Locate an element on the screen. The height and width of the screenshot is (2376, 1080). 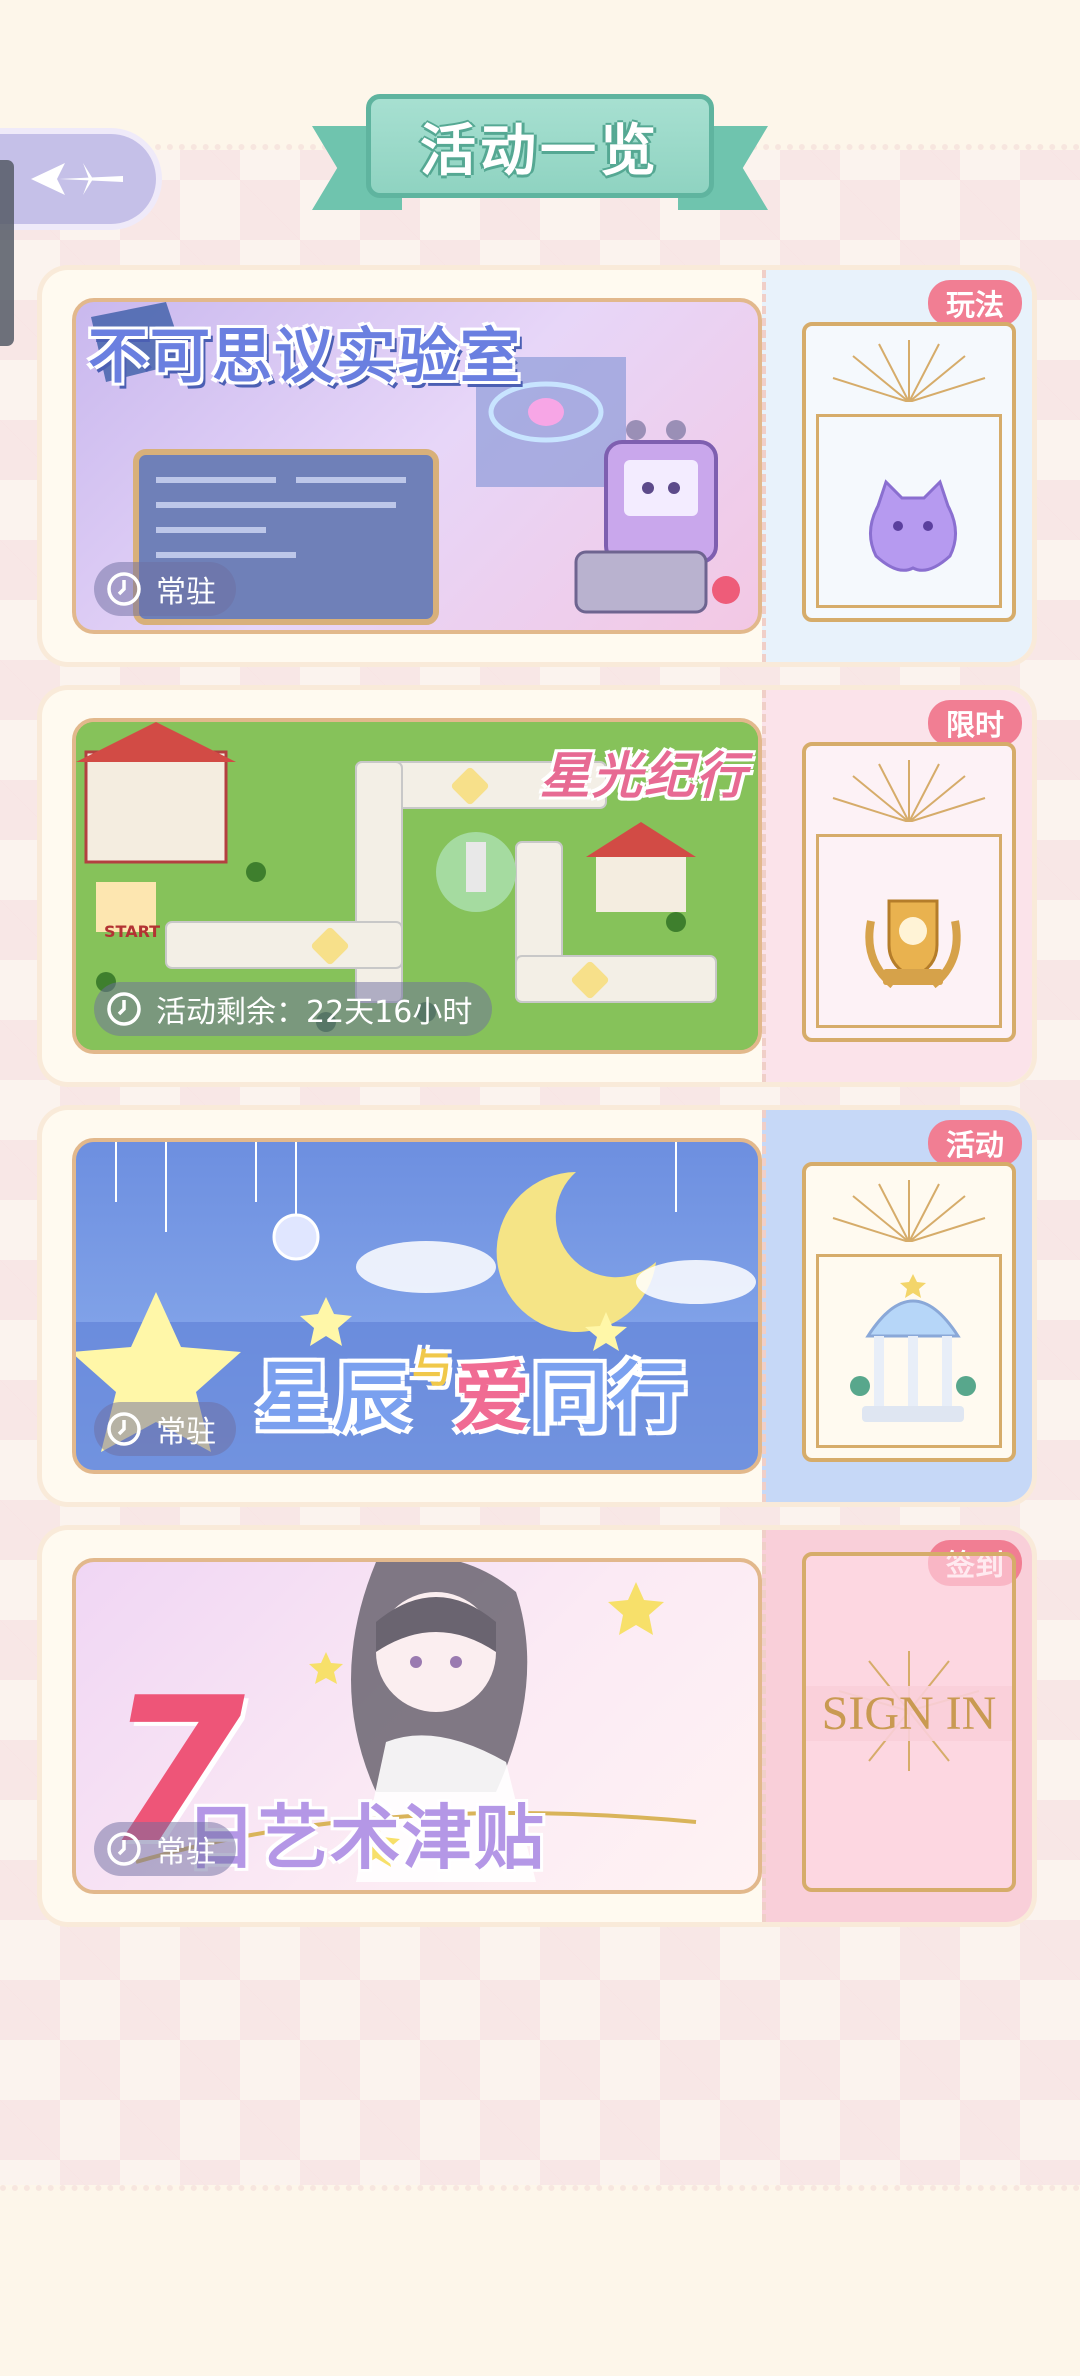
status-text: 活动剩余：22天16小时 is located at coordinates (314, 1012).